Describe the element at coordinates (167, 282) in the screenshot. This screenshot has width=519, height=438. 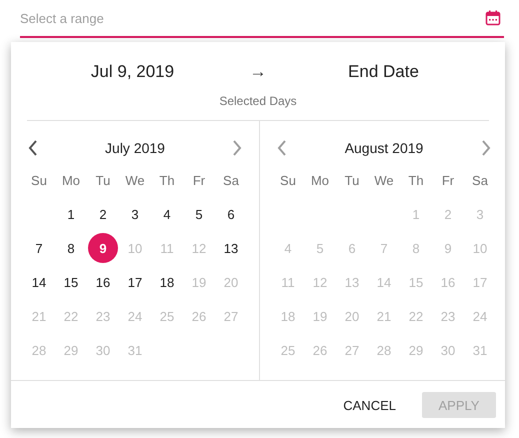
I see `day-cell: 18` at that location.